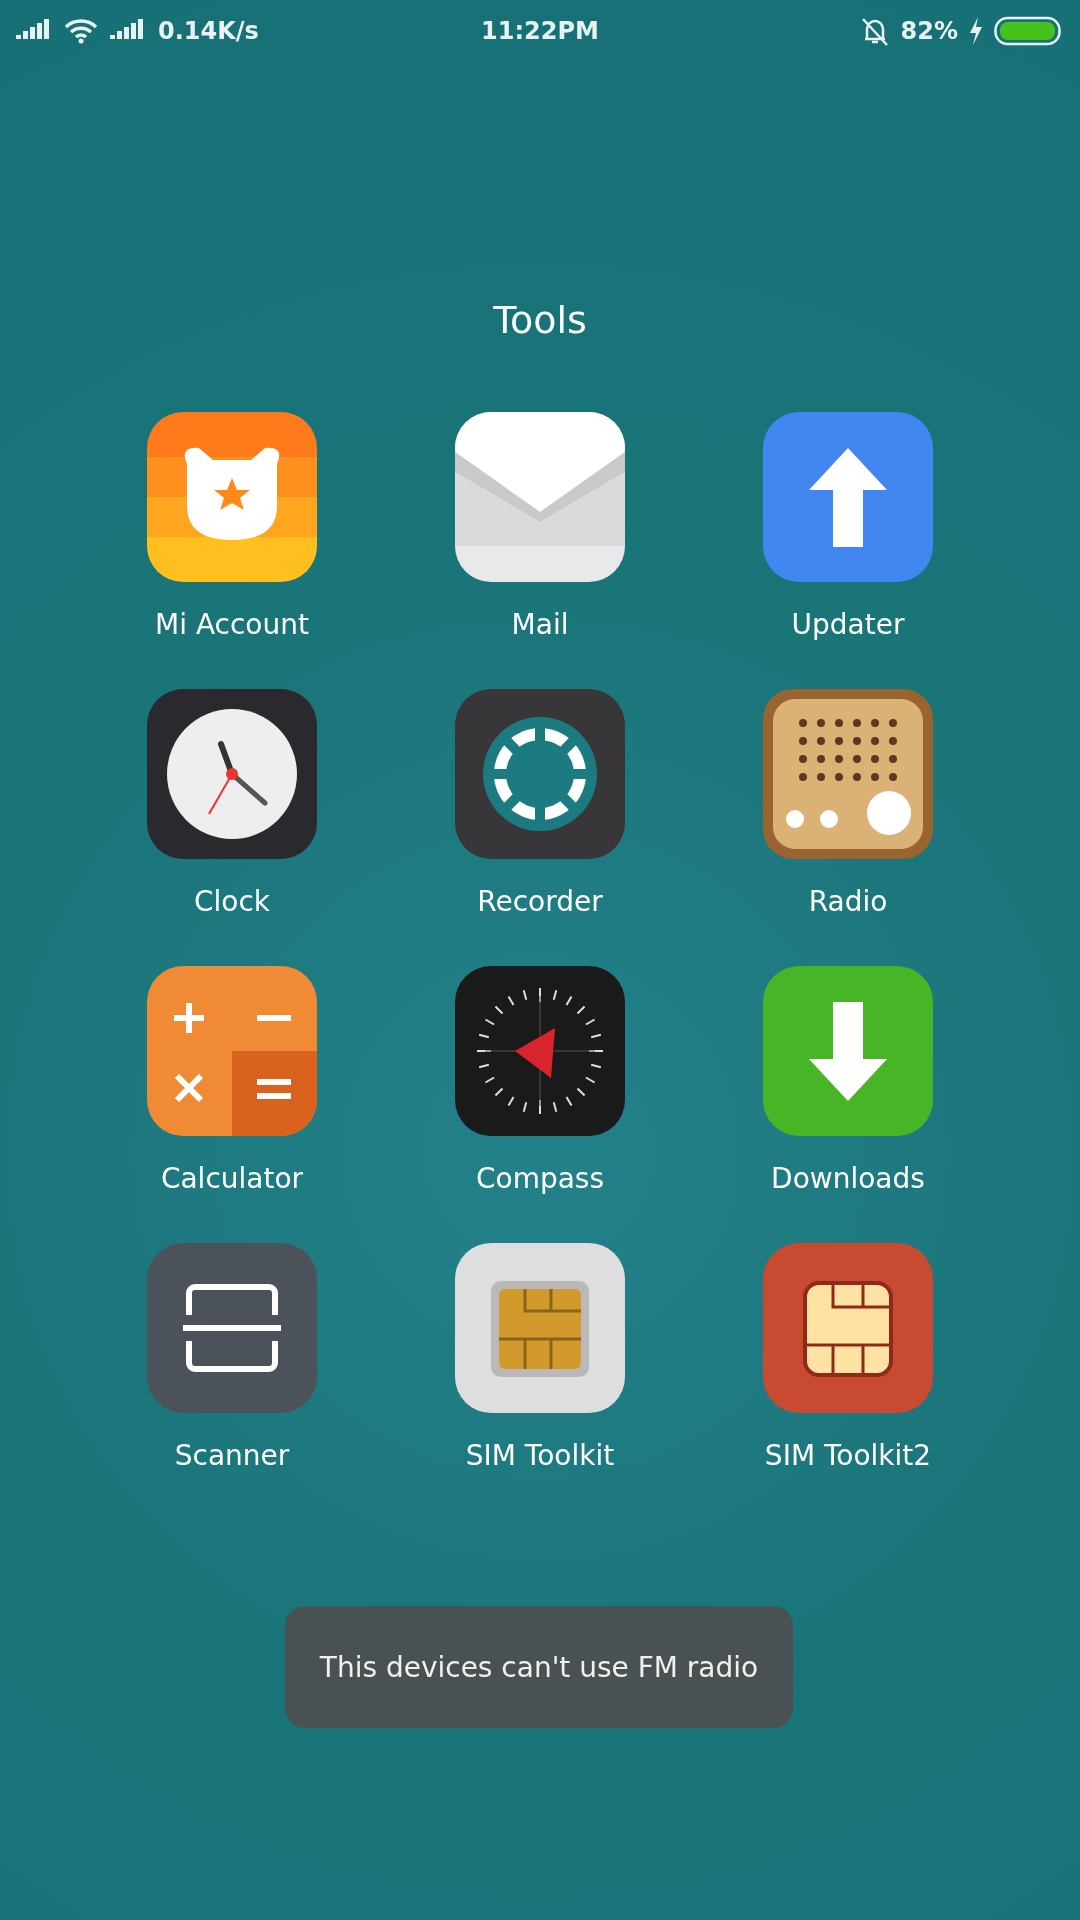 The width and height of the screenshot is (1080, 1920). Describe the element at coordinates (976, 31) in the screenshot. I see `charging-bolt-icon` at that location.